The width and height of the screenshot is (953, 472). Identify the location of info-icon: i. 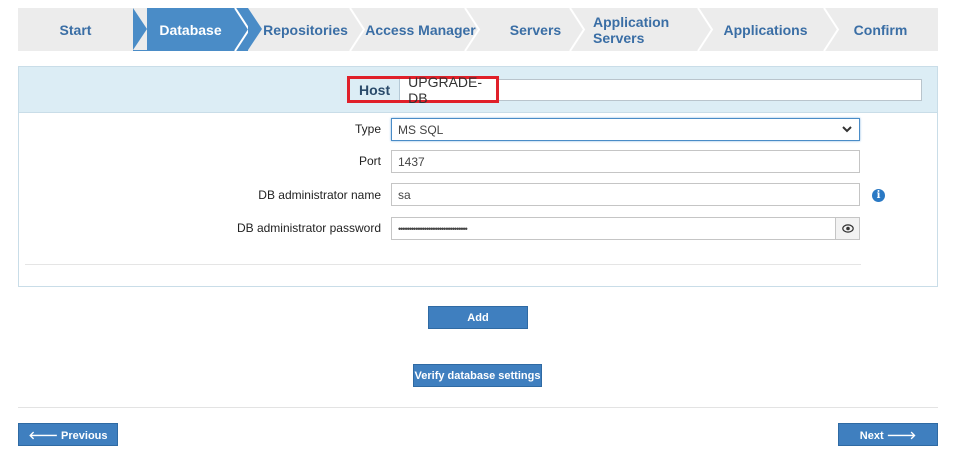
(878, 195).